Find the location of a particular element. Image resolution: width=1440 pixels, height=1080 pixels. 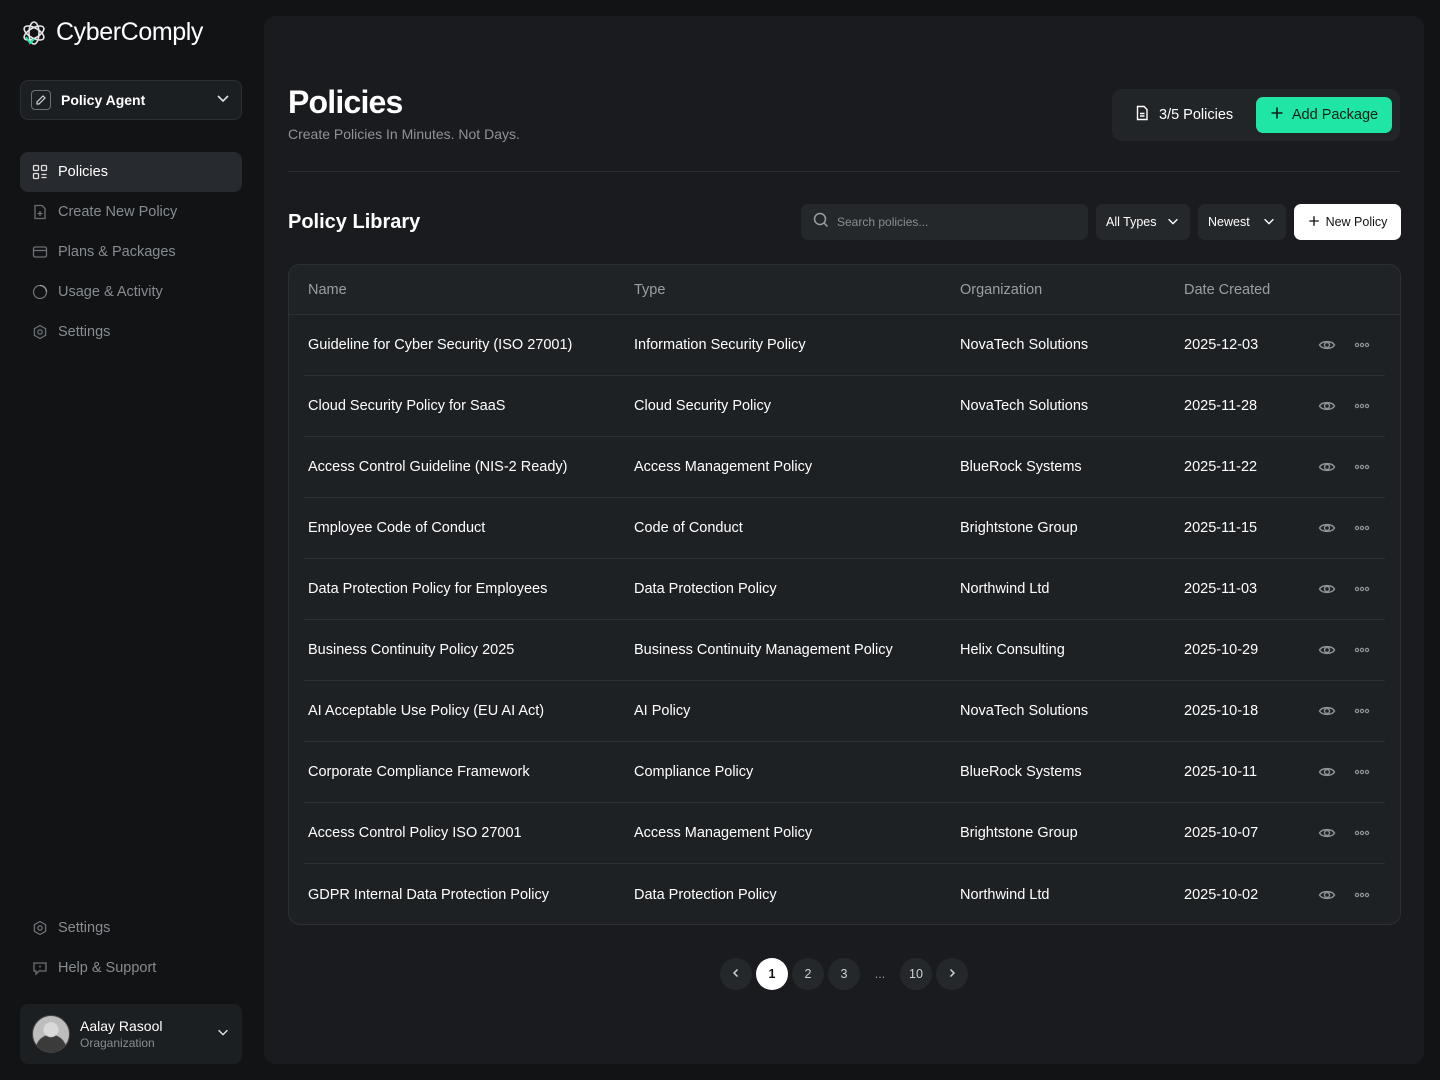

previous-page-button is located at coordinates (736, 974).